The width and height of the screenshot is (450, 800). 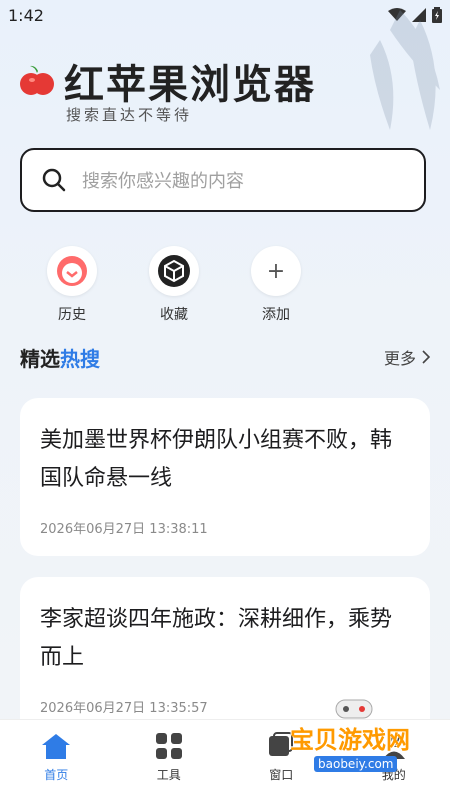 What do you see at coordinates (54, 180) in the screenshot?
I see `search-icon` at bounding box center [54, 180].